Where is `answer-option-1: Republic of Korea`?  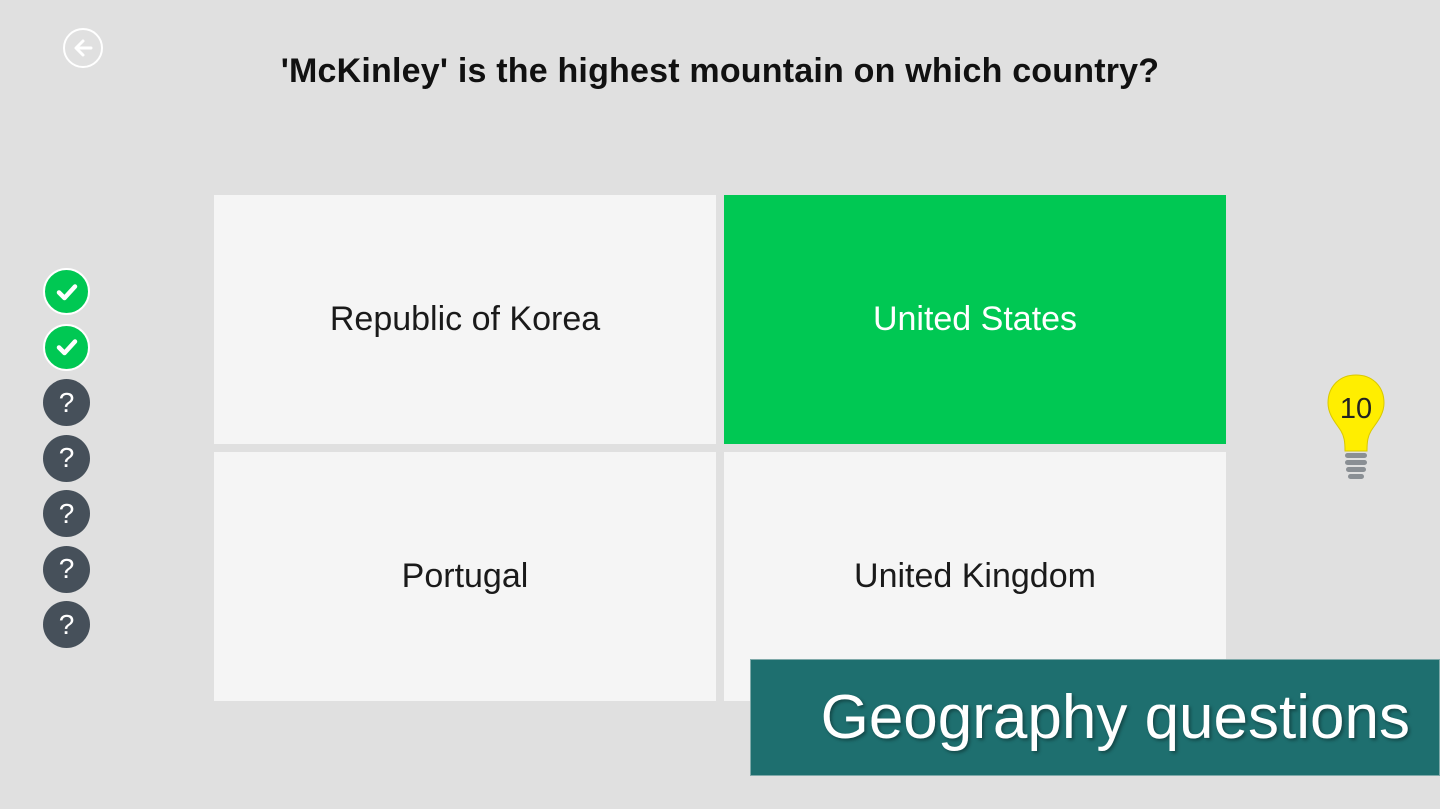 answer-option-1: Republic of Korea is located at coordinates (465, 319).